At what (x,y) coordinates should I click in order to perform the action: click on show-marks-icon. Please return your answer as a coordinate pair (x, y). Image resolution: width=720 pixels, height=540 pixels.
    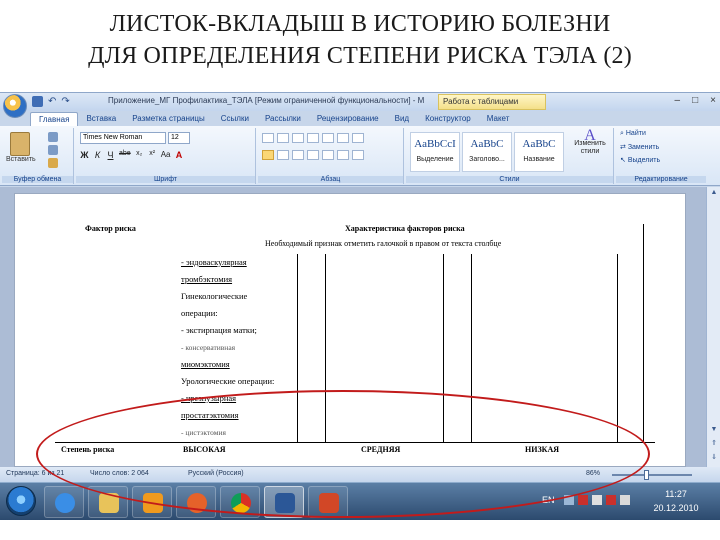
    Looking at the image, I should click on (358, 138).